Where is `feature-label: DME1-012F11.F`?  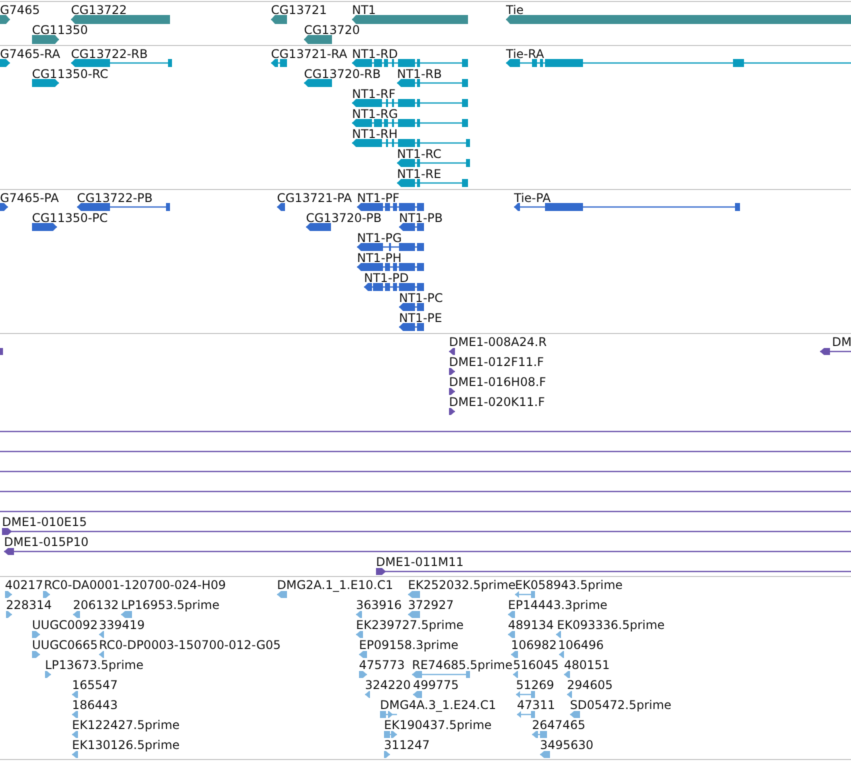 feature-label: DME1-012F11.F is located at coordinates (496, 362).